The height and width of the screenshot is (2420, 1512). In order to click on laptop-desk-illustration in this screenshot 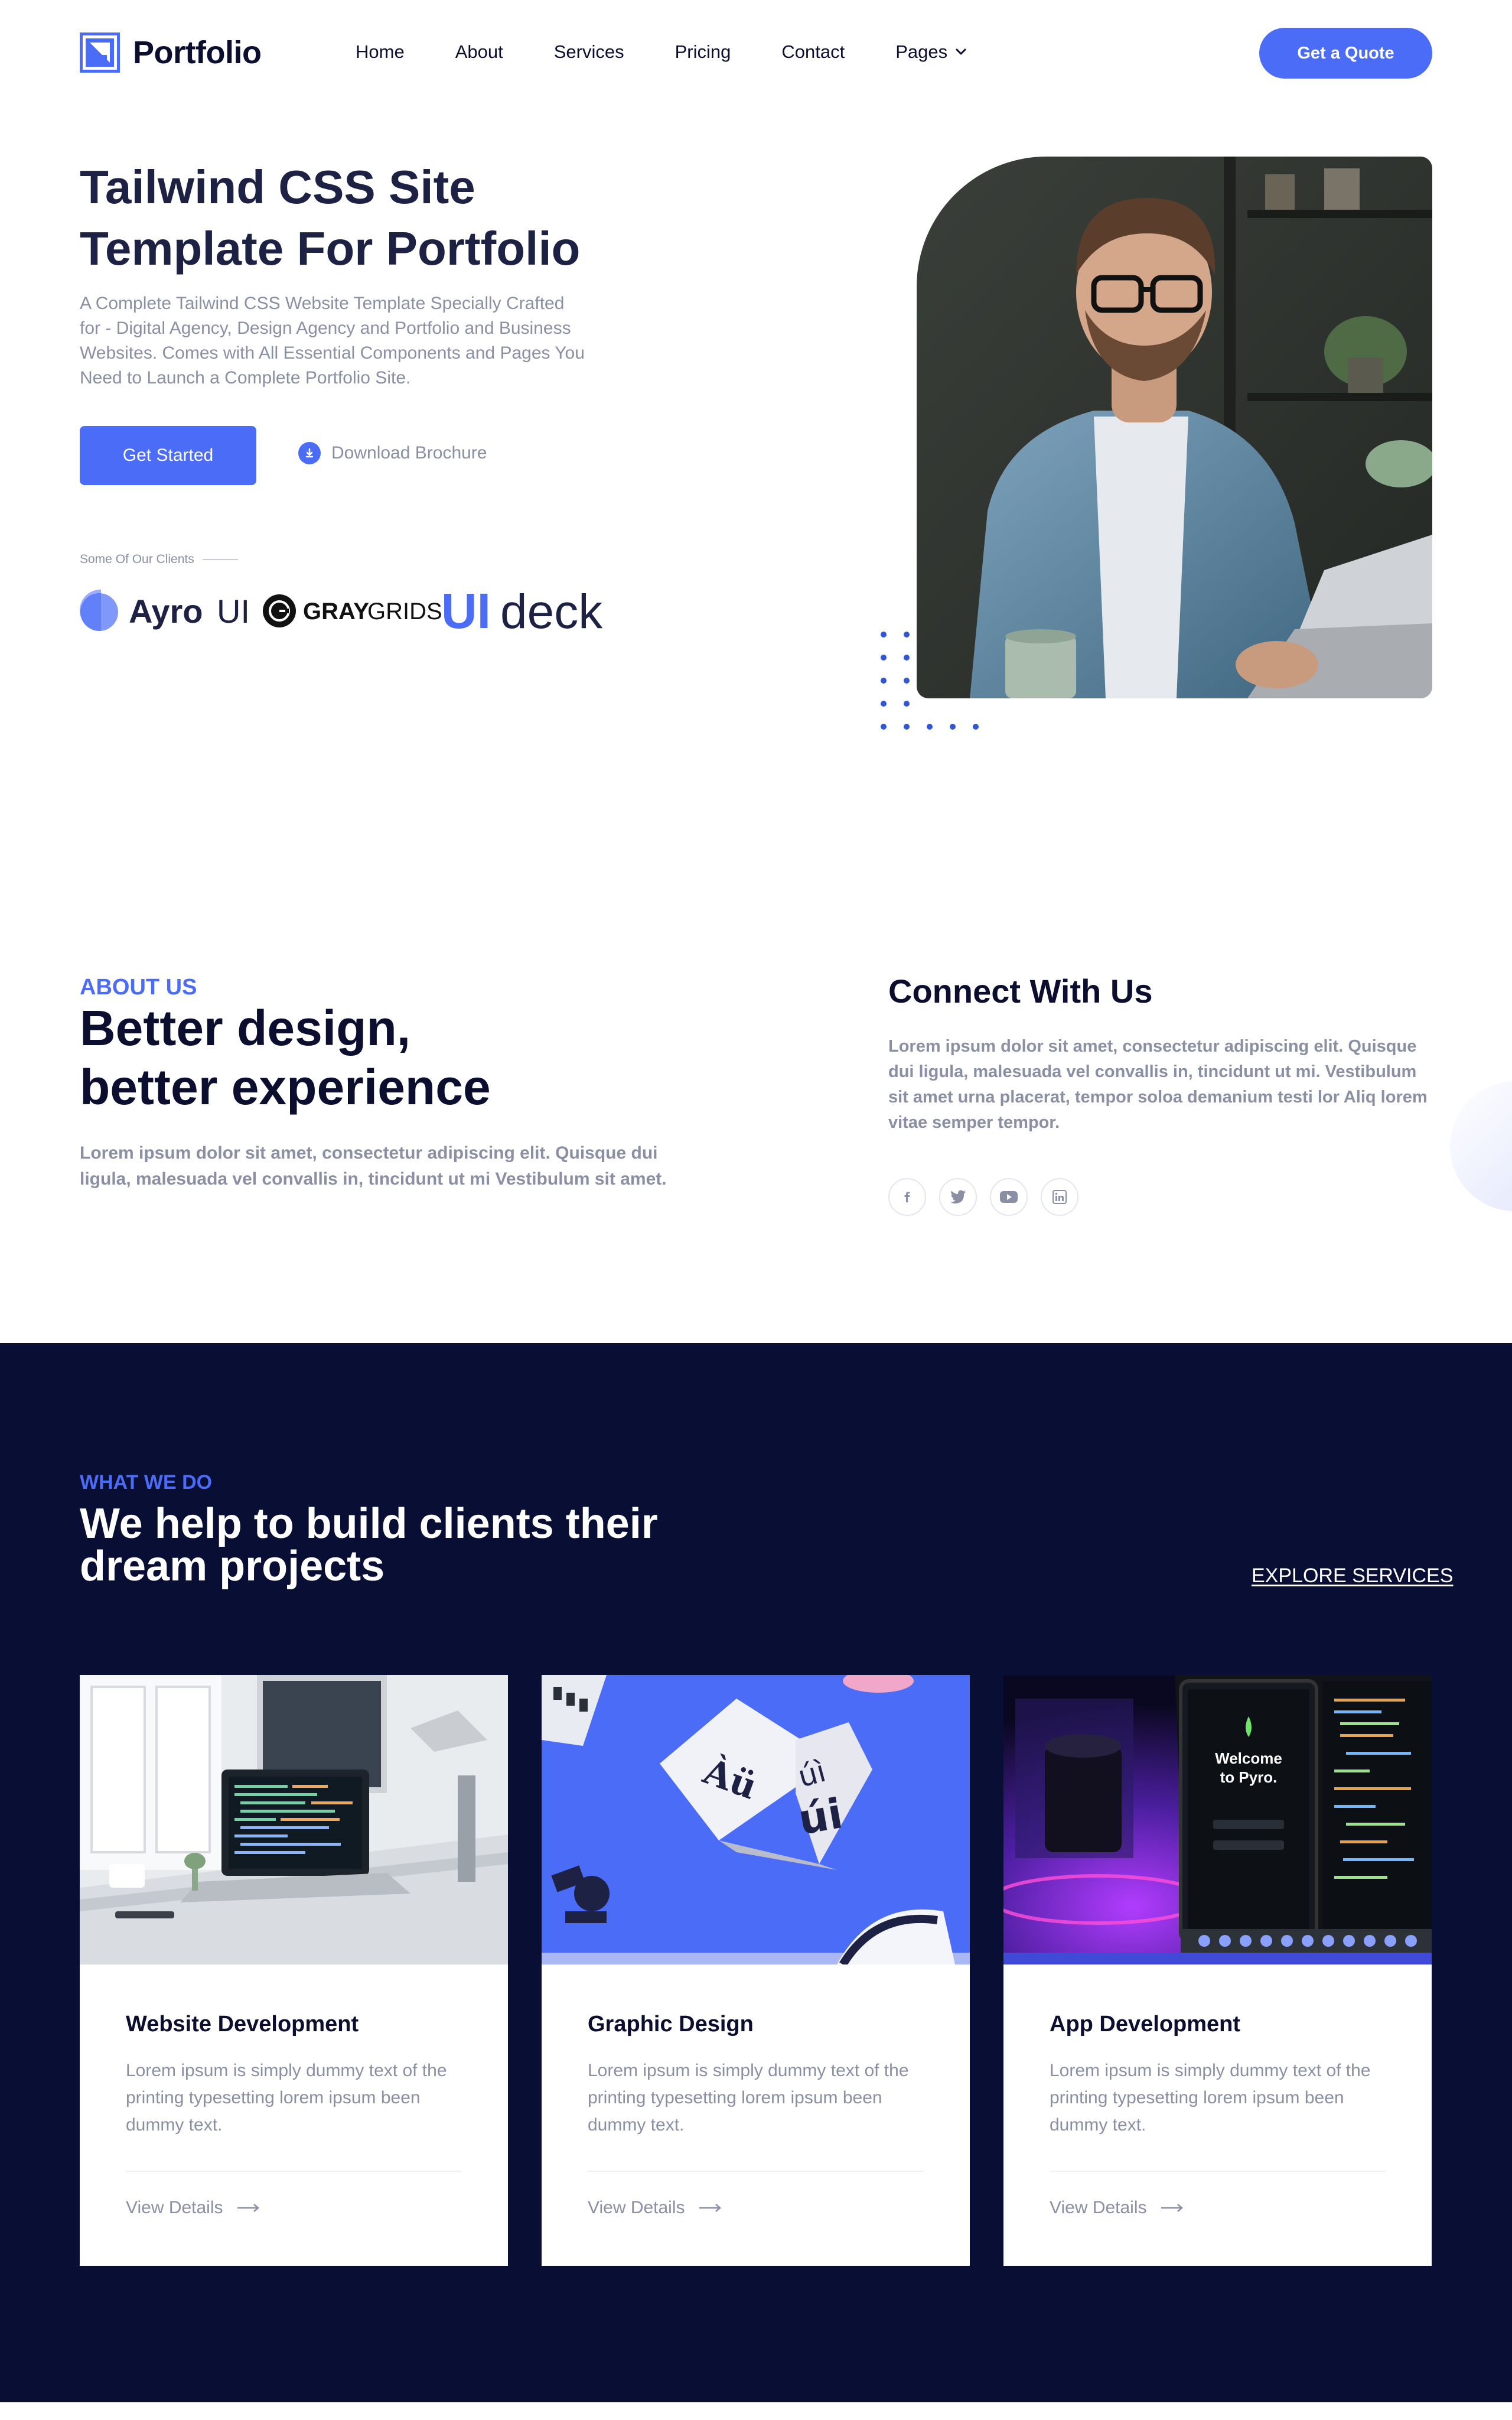, I will do `click(294, 1819)`.